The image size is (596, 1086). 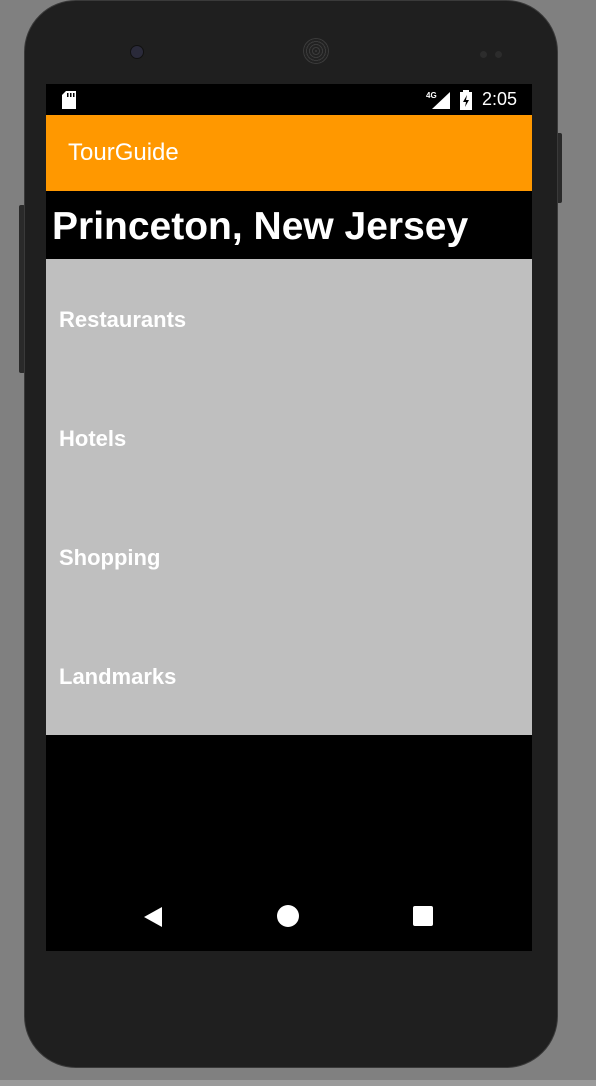 I want to click on sd-card-icon, so click(x=69, y=100).